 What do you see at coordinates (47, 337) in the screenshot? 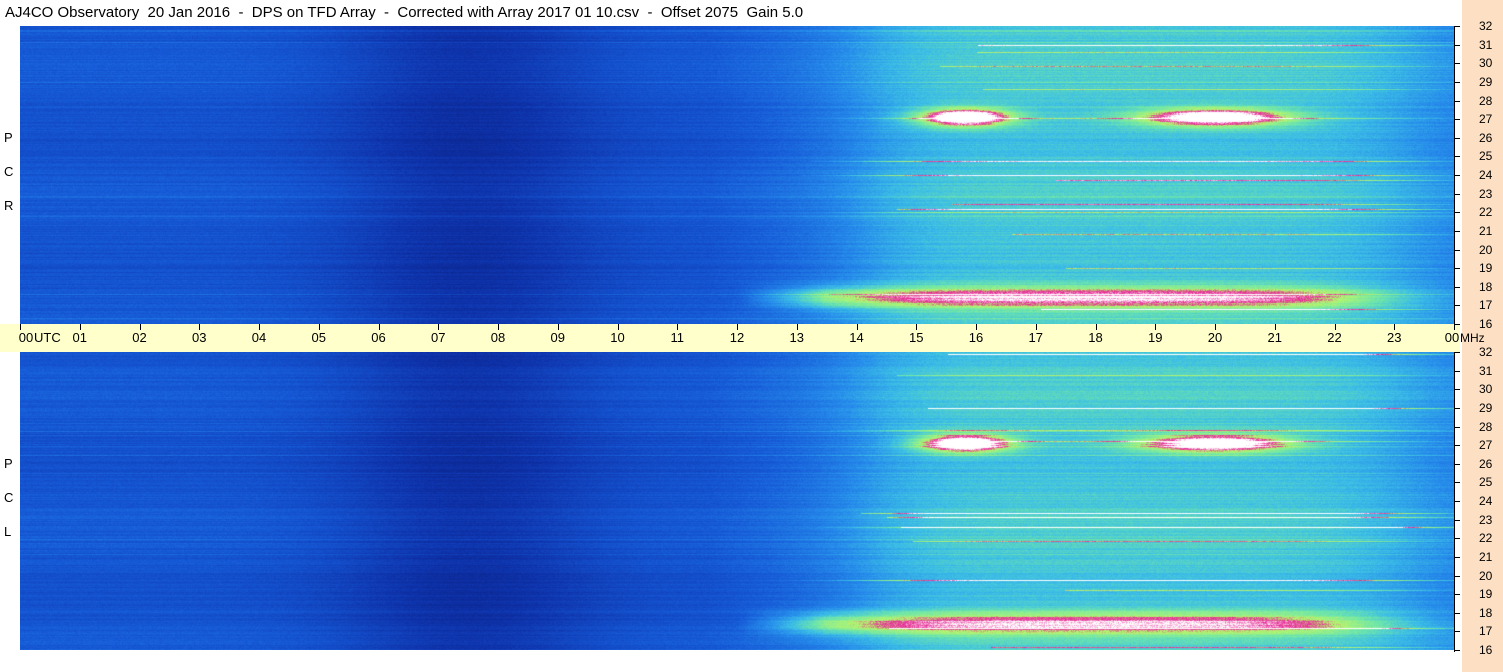
I see `utc-label: UTC` at bounding box center [47, 337].